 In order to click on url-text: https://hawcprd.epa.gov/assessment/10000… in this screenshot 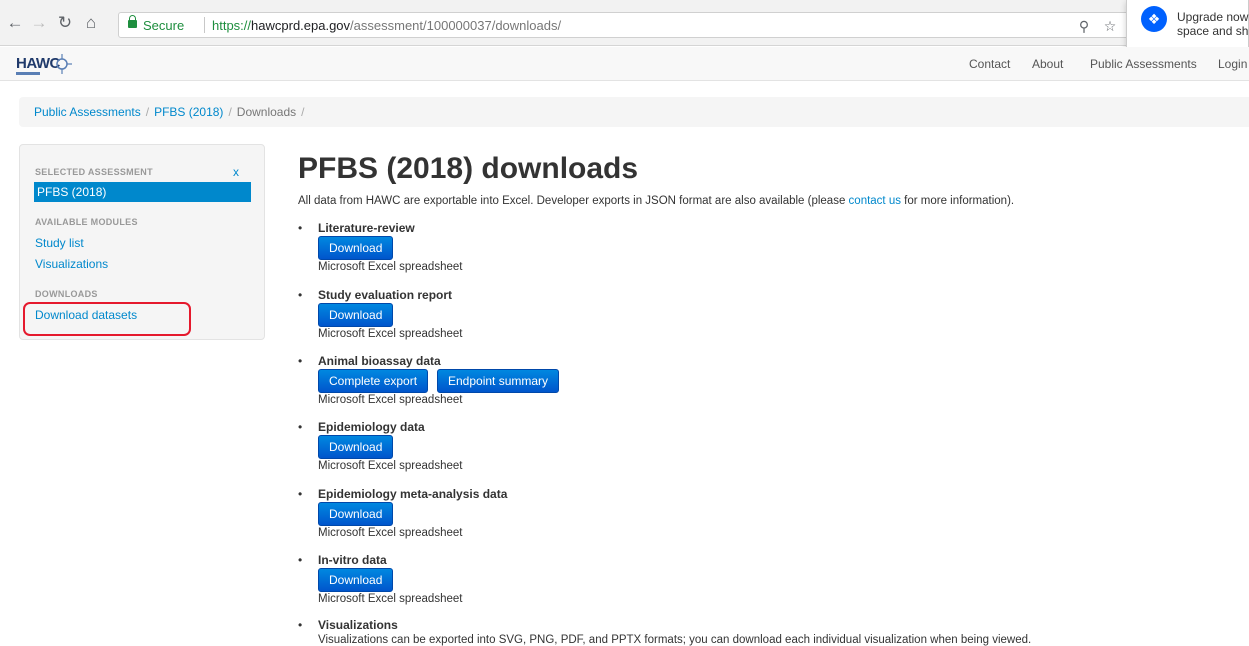, I will do `click(386, 25)`.